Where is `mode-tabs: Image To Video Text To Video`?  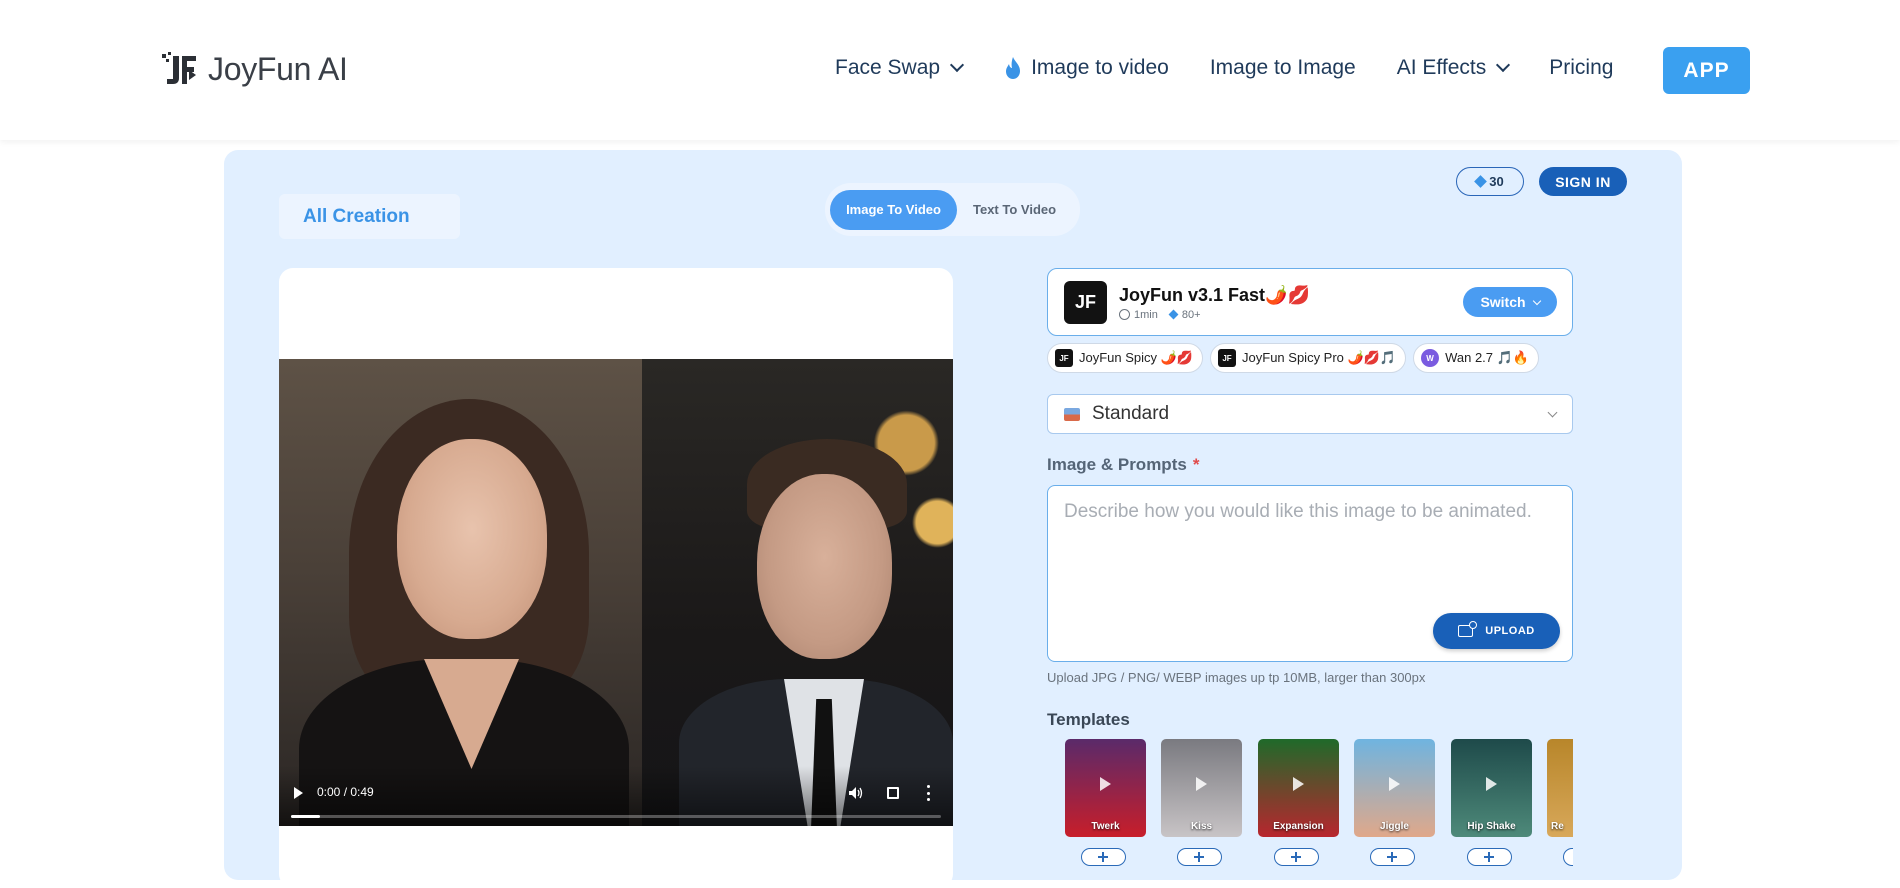 mode-tabs: Image To Video Text To Video is located at coordinates (952, 209).